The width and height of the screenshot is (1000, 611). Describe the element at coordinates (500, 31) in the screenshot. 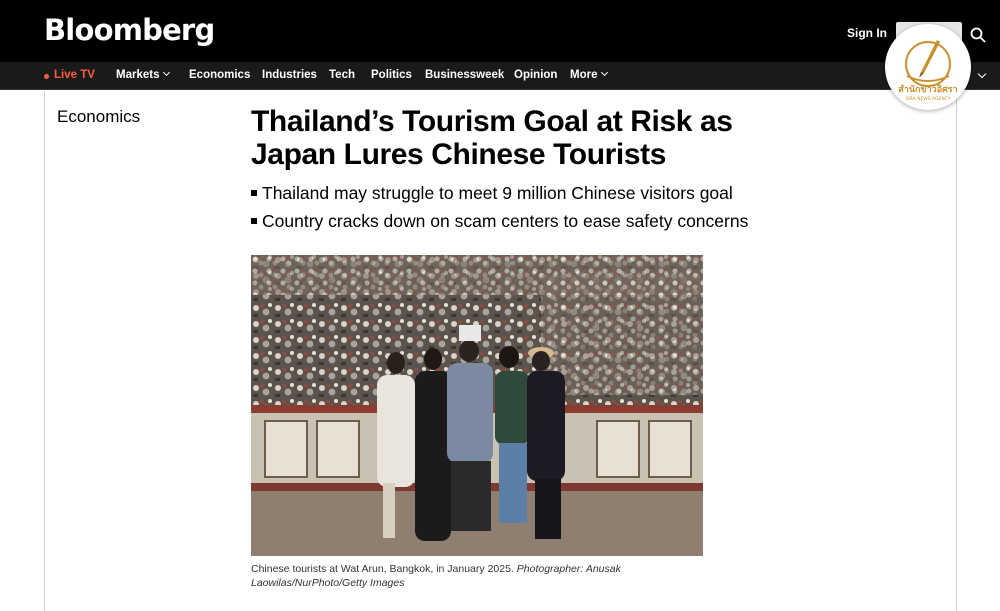

I see `top-header: Bloomberg Sign In` at that location.